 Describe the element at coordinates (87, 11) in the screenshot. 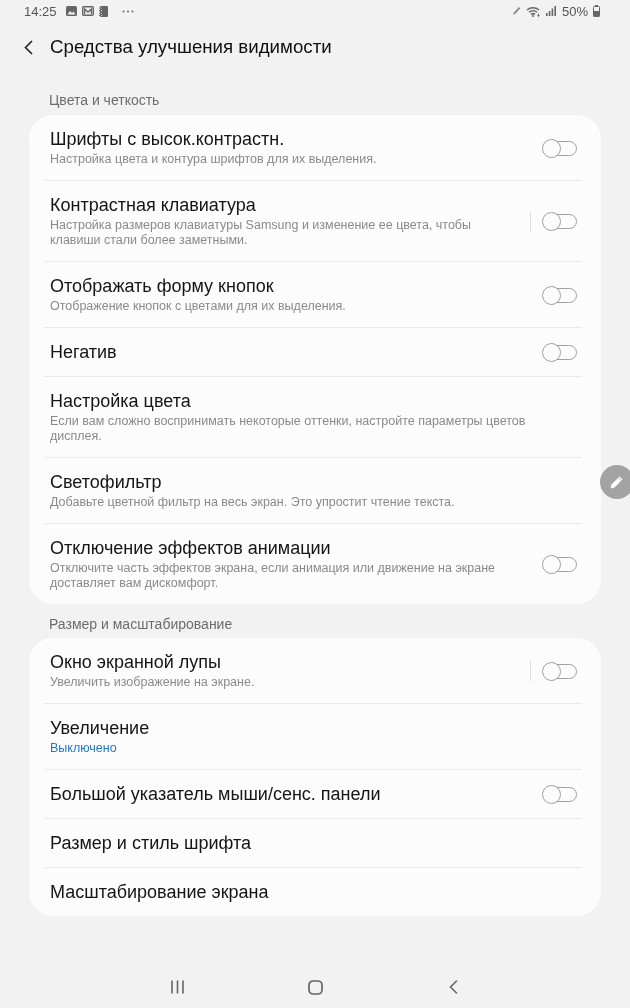

I see `envelope-icon` at that location.